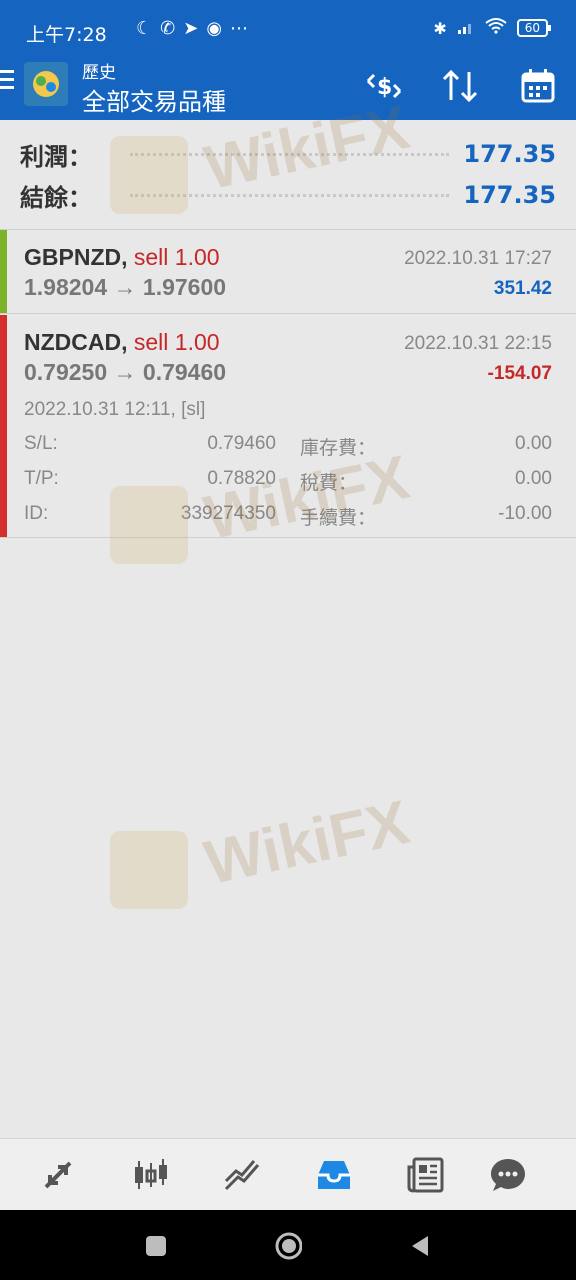 The image size is (576, 1280). I want to click on news-icon, so click(426, 1175).